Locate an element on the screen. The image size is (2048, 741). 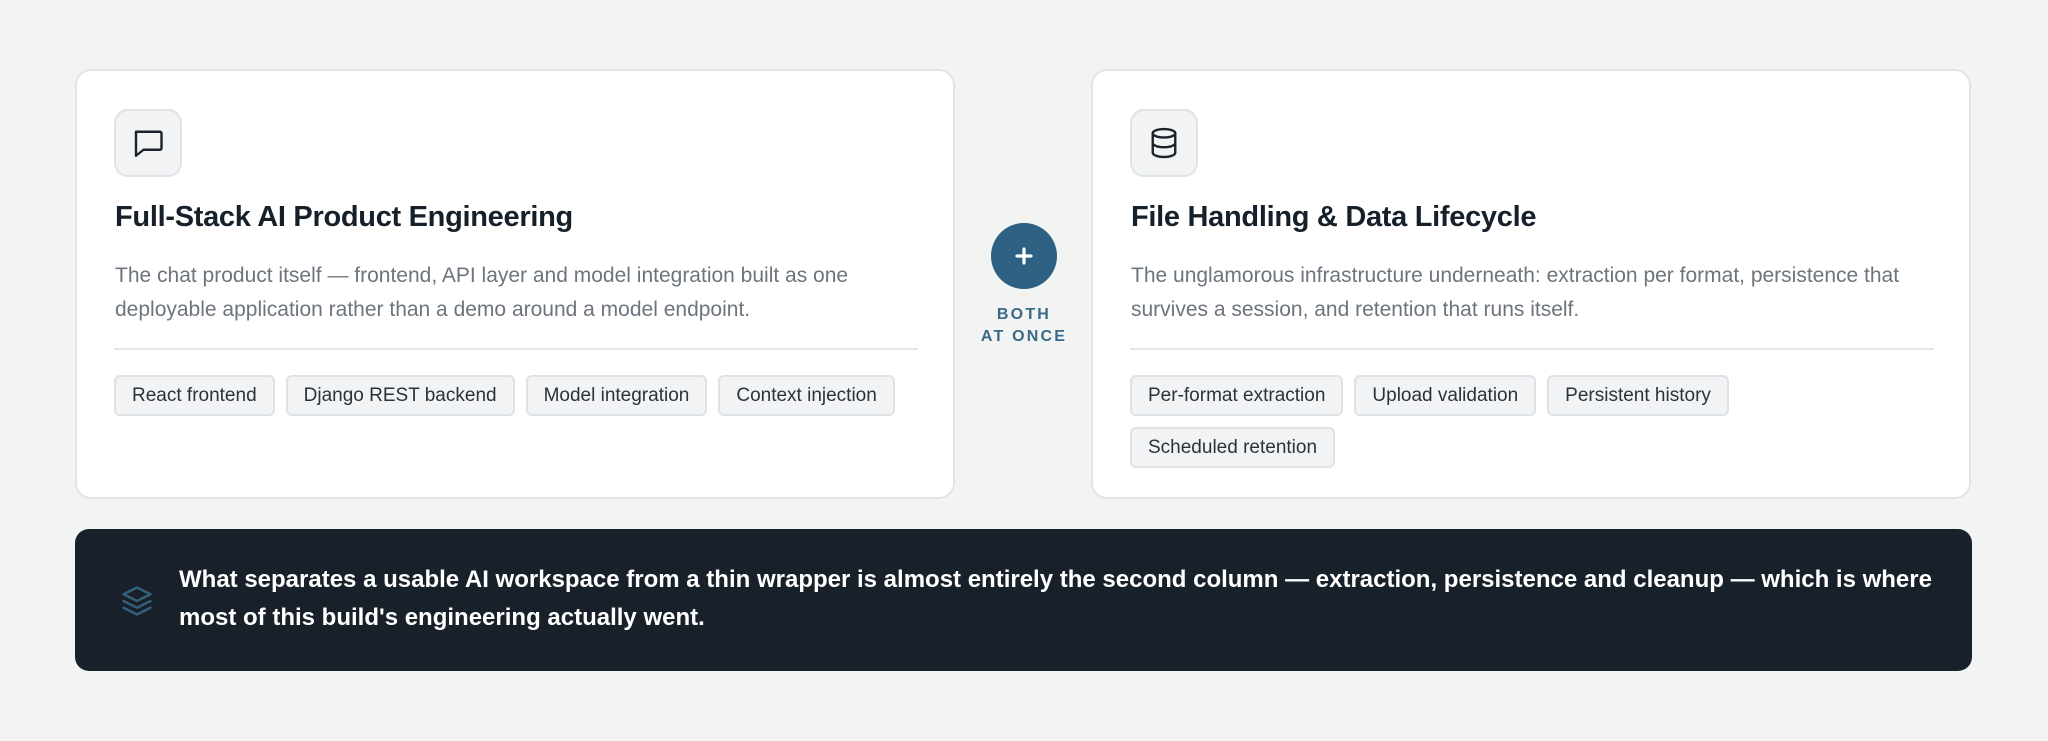
connector-label-line-1: BOTH is located at coordinates (1024, 314).